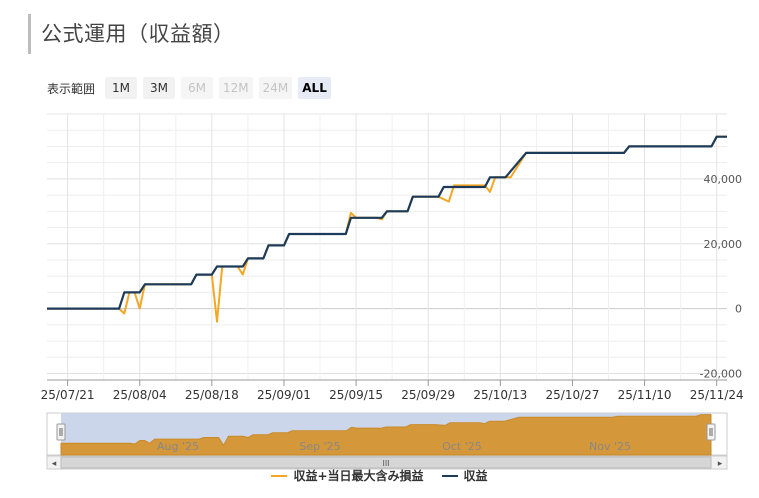 The image size is (759, 498). Describe the element at coordinates (61, 432) in the screenshot. I see `navigator-handle-left` at that location.